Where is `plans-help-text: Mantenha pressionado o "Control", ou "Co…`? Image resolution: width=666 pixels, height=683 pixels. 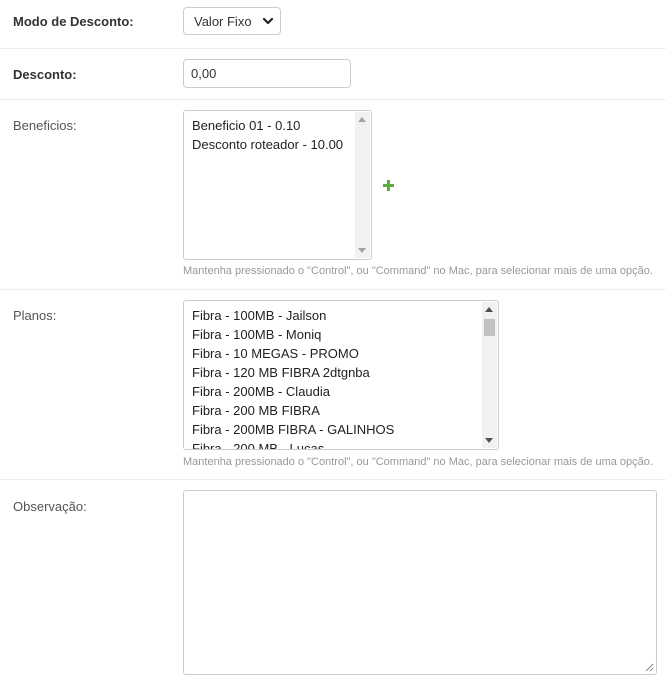 plans-help-text: Mantenha pressionado o "Control", ou "Co… is located at coordinates (418, 462).